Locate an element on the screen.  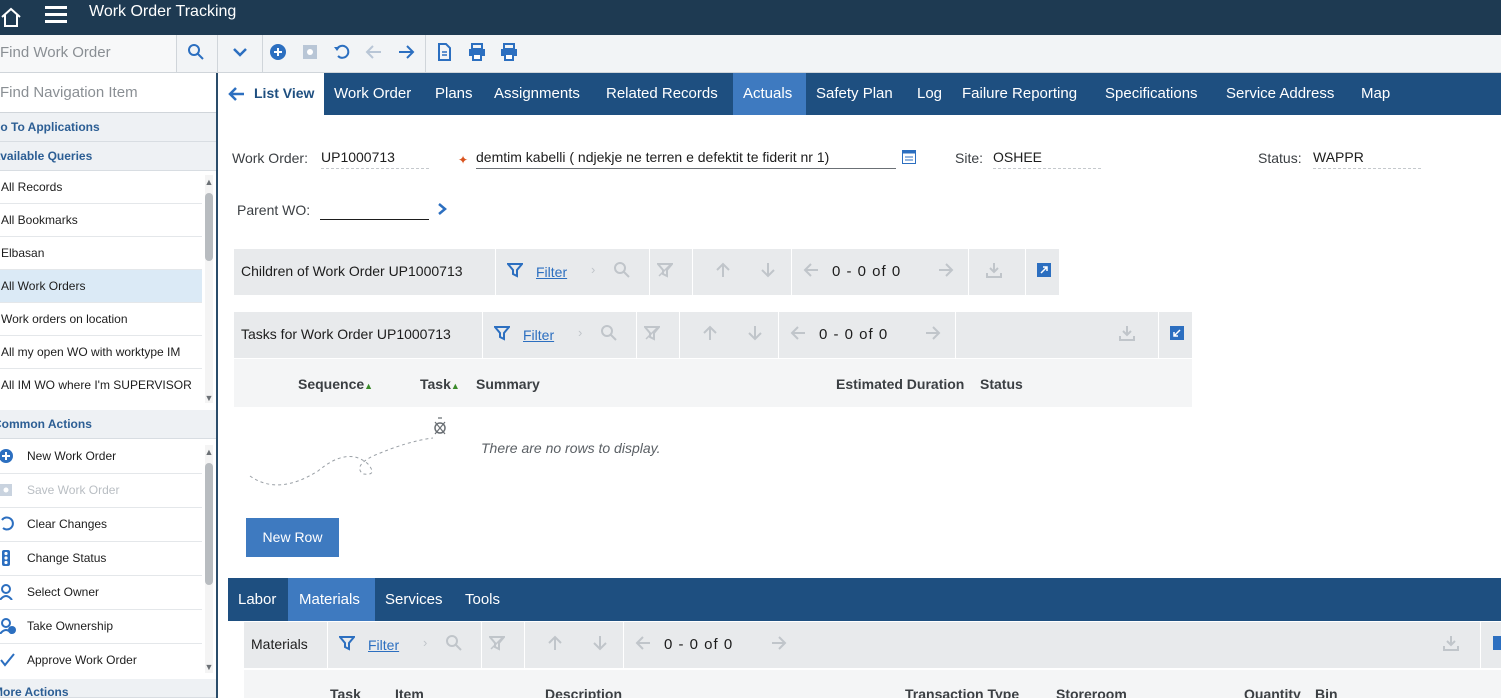
approve-work-order-action: Approve Work Order is located at coordinates (101, 661).